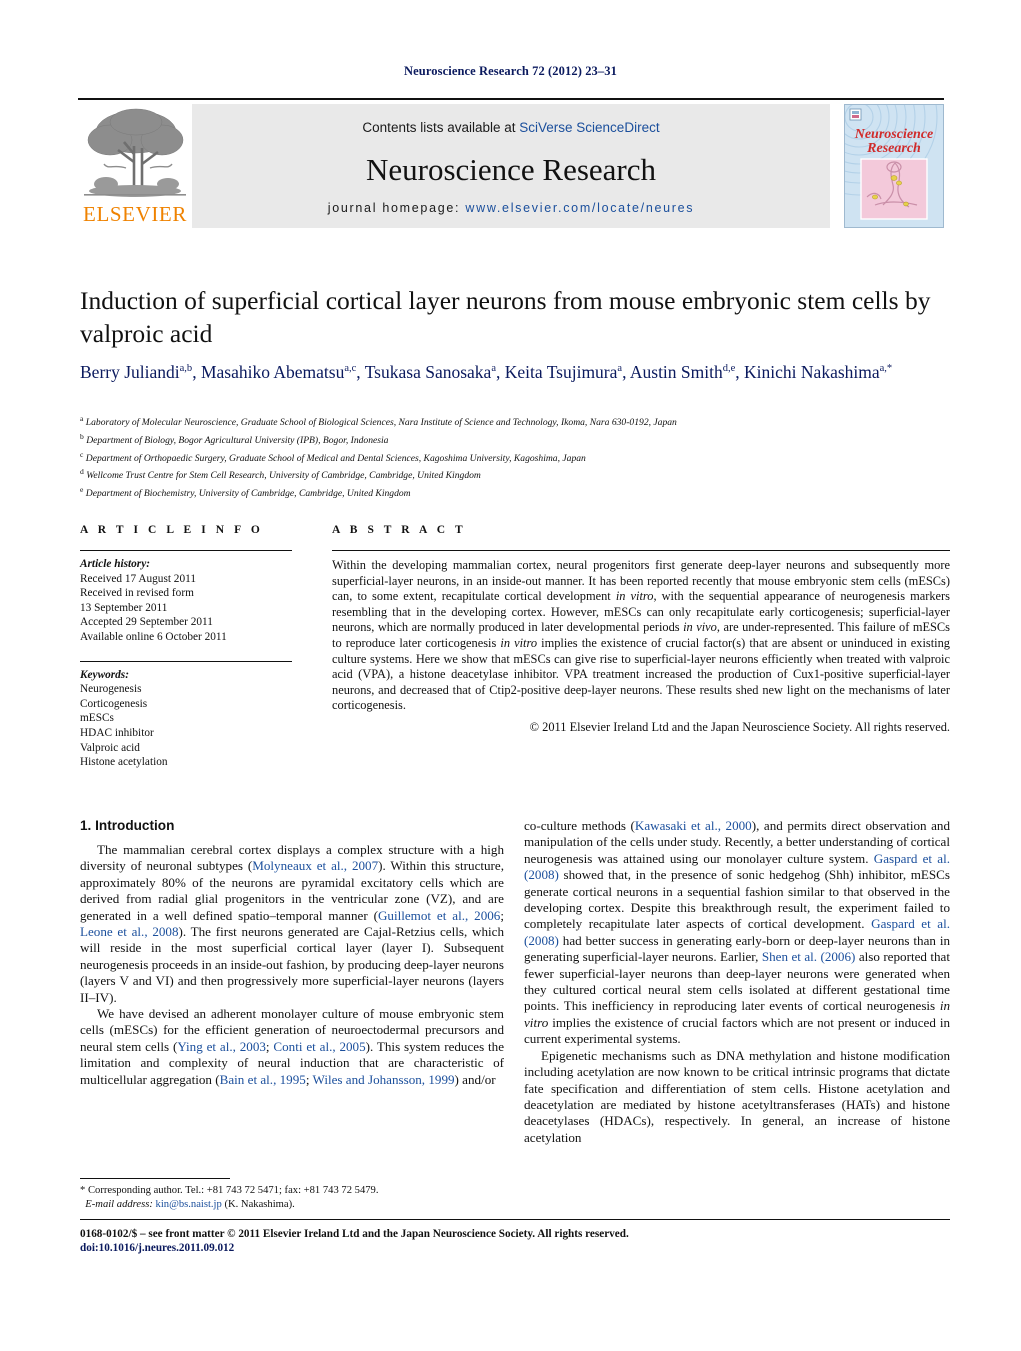 The height and width of the screenshot is (1351, 1021). What do you see at coordinates (82, 472) in the screenshot?
I see `affiliation-d-mark: d` at bounding box center [82, 472].